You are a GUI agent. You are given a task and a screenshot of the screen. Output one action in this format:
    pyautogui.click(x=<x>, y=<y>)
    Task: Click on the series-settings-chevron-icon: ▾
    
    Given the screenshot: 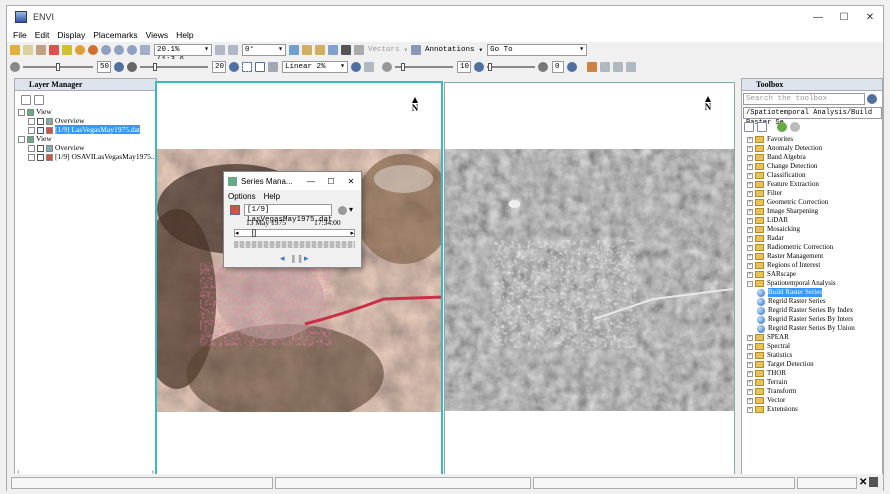 What is the action you would take?
    pyautogui.click(x=351, y=209)
    